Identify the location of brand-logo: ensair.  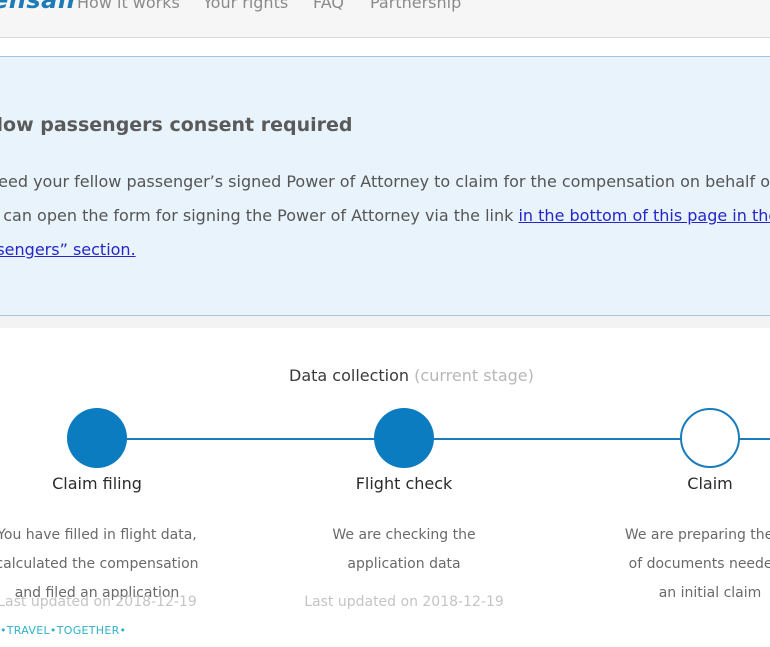
(39, 7).